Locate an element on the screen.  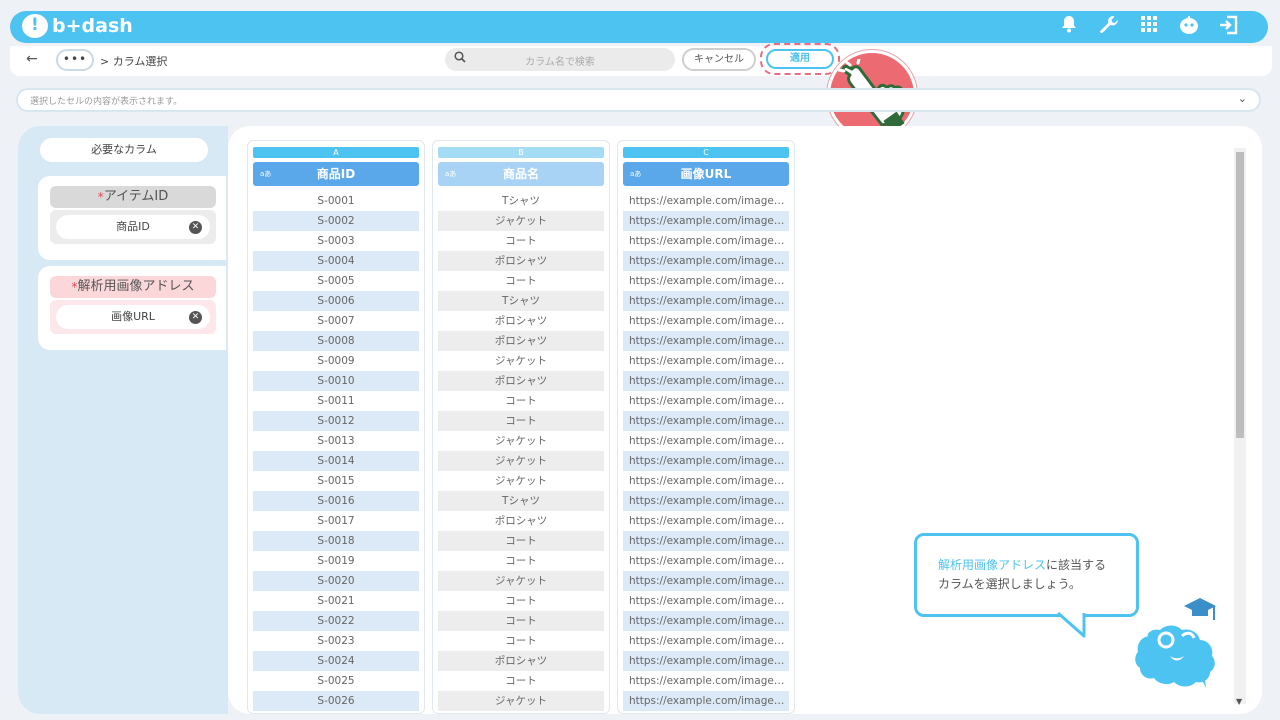
selected-column-chip: 画像URL ✕ is located at coordinates (133, 317).